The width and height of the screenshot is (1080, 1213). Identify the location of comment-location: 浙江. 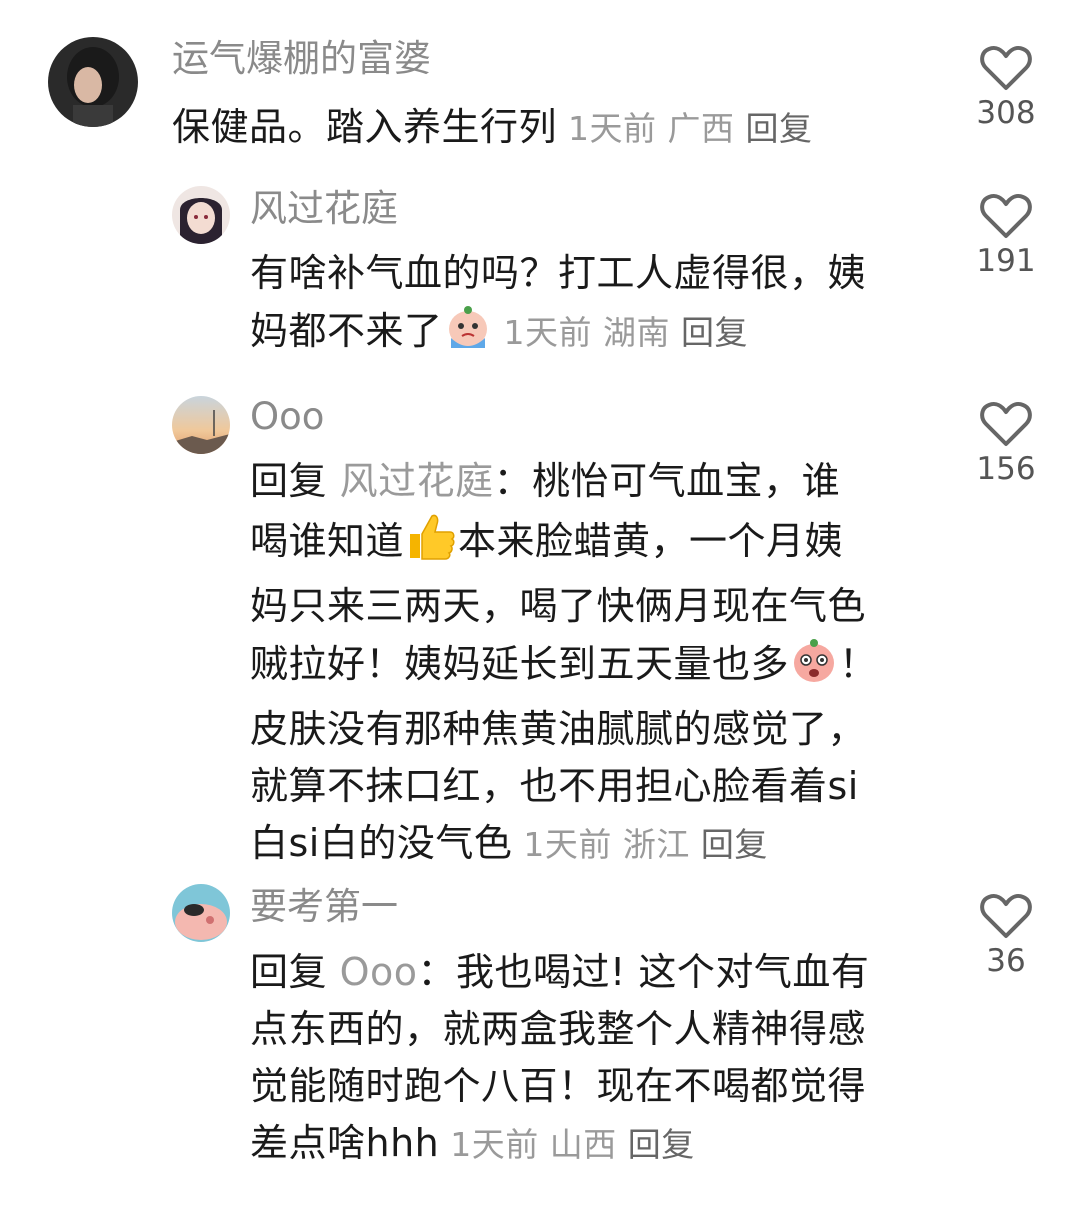
(656, 844).